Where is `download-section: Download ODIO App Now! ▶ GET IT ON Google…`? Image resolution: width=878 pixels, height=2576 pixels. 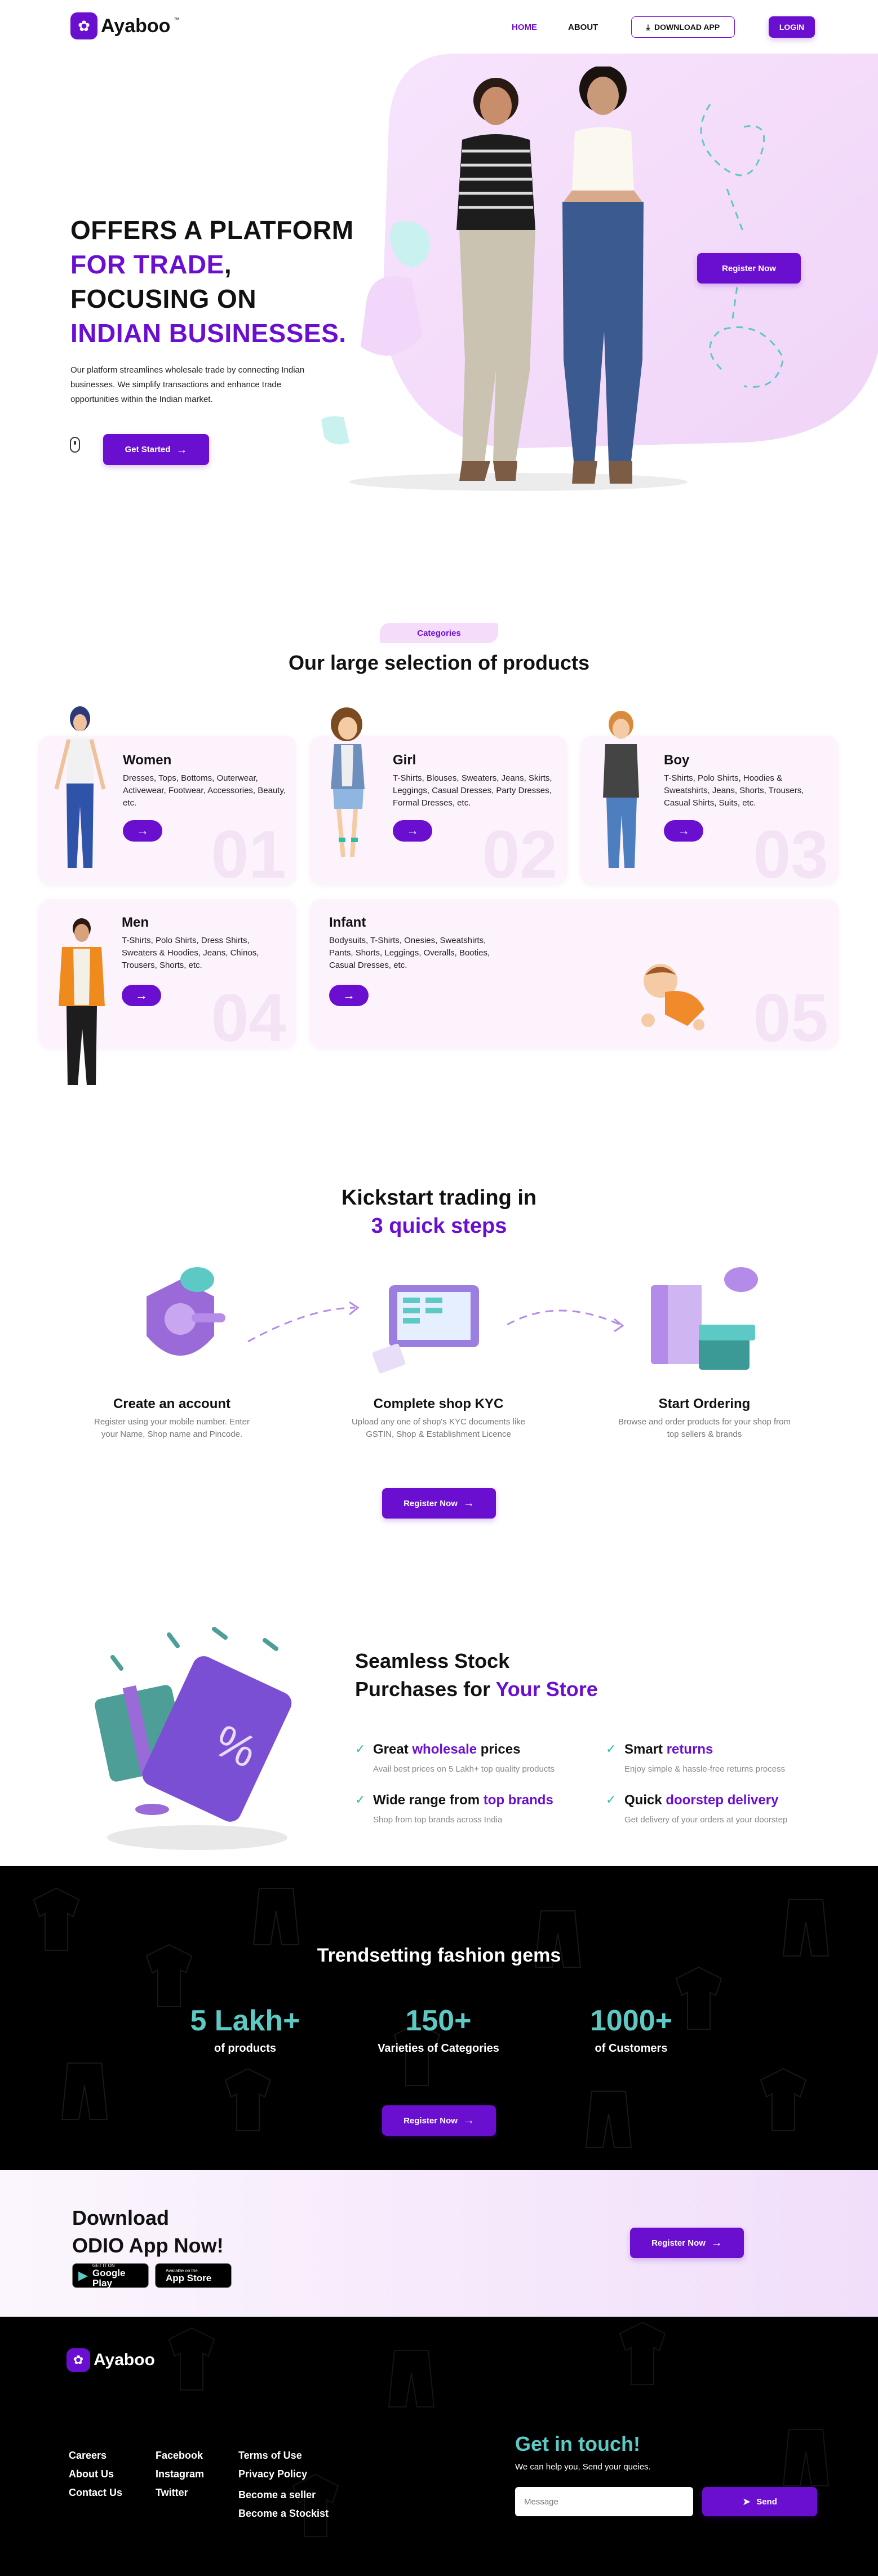
download-section: Download ODIO App Now! ▶ GET IT ON Google… is located at coordinates (439, 2243).